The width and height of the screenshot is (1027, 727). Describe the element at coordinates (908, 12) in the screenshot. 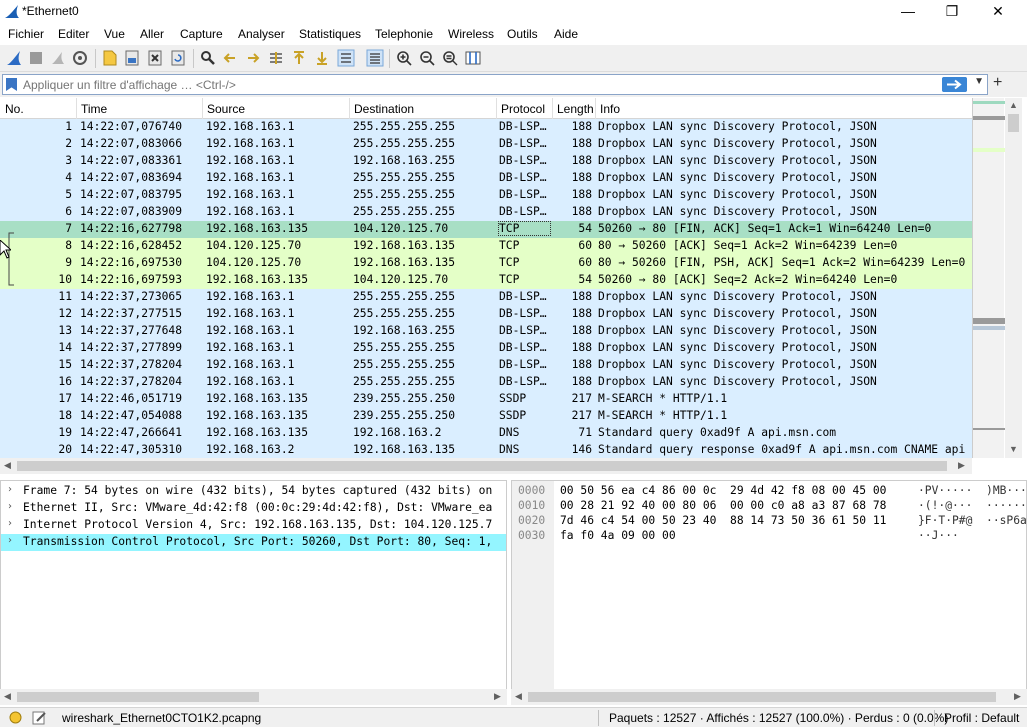

I see `minimize-button: —` at that location.